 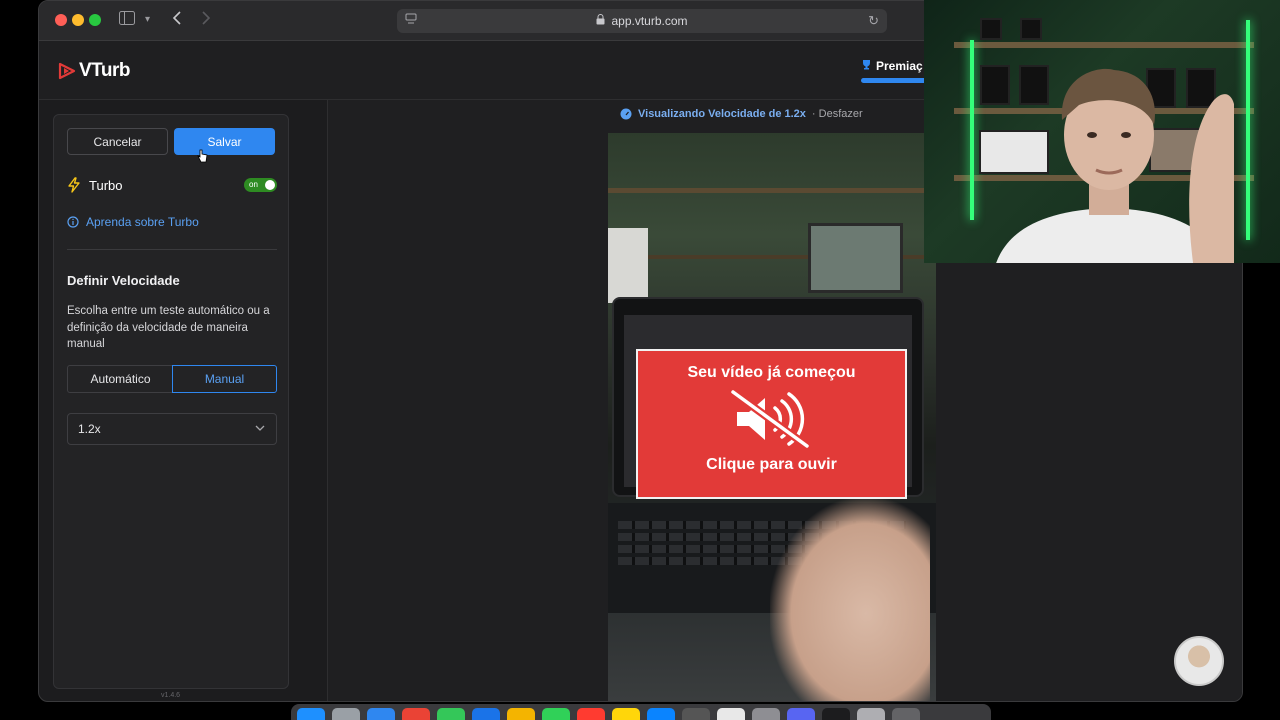 I want to click on turbo-row: Turbo, so click(x=94, y=185).